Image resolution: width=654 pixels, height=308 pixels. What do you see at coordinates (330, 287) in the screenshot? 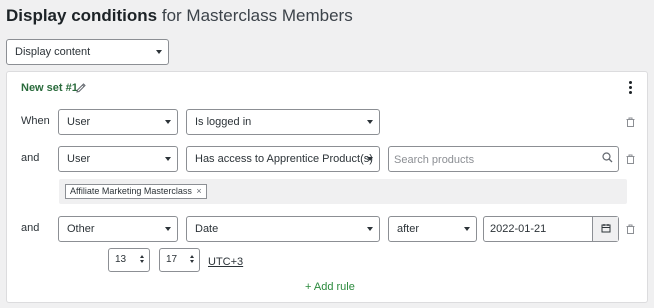
I see `add-rule-button: + Add rule` at bounding box center [330, 287].